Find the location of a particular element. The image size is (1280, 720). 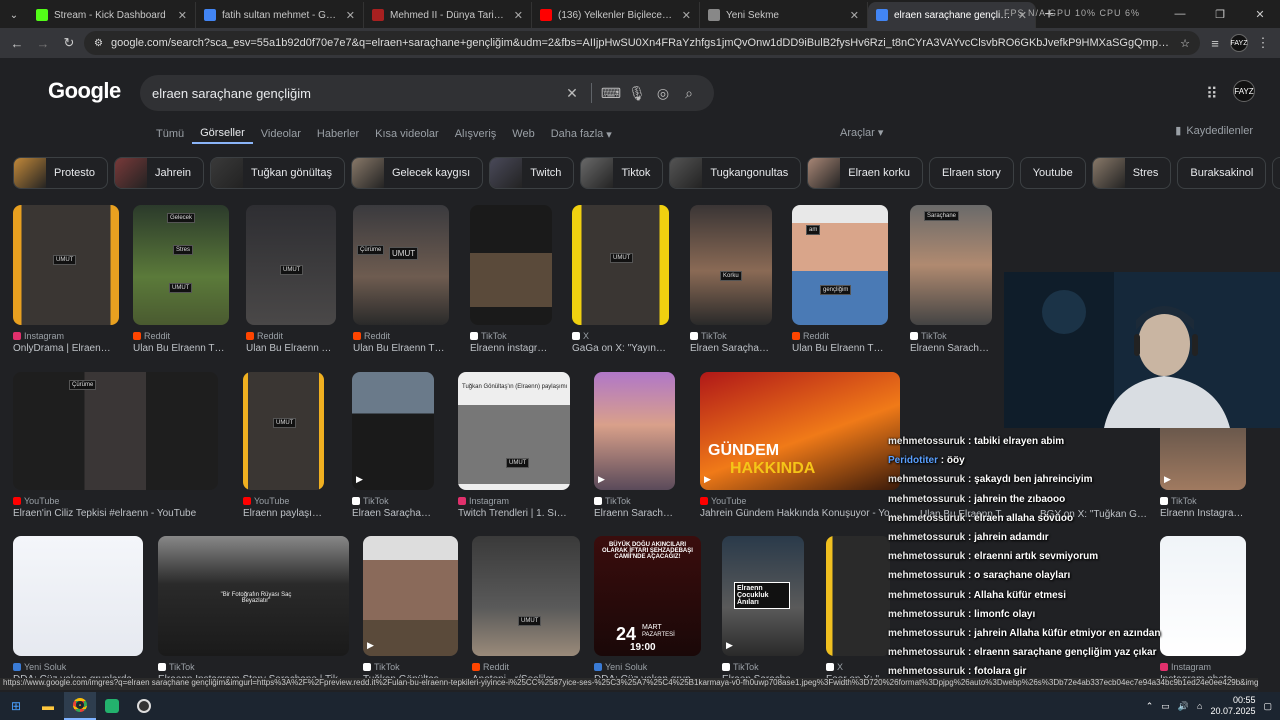

related-chip: Twitch is located at coordinates (532, 173).